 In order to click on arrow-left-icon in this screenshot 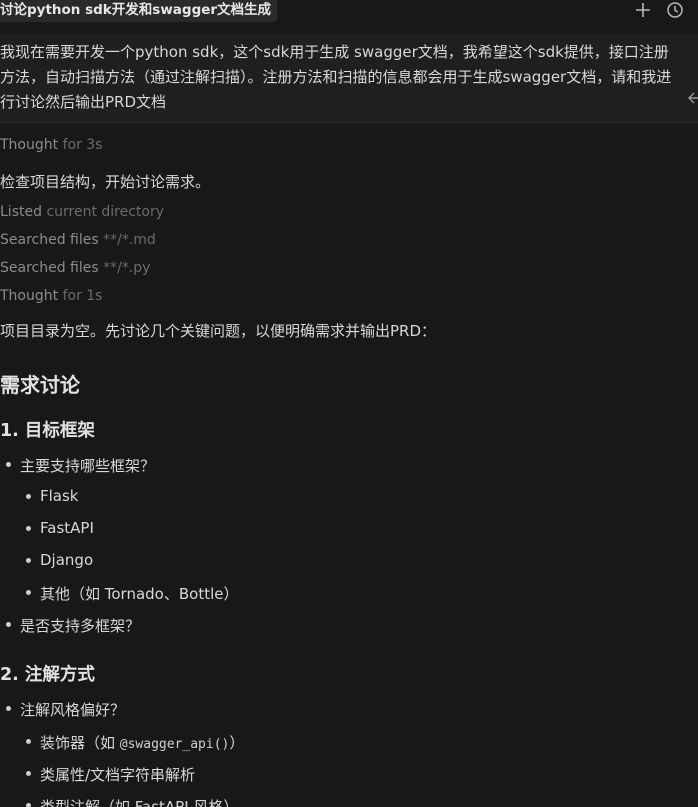, I will do `click(692, 97)`.